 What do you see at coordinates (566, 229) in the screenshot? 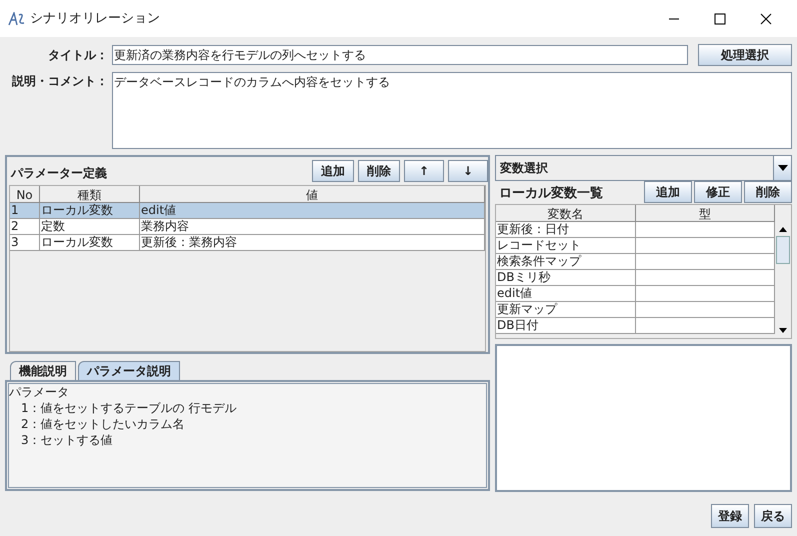
I see `table-cell: 更新後：日付` at bounding box center [566, 229].